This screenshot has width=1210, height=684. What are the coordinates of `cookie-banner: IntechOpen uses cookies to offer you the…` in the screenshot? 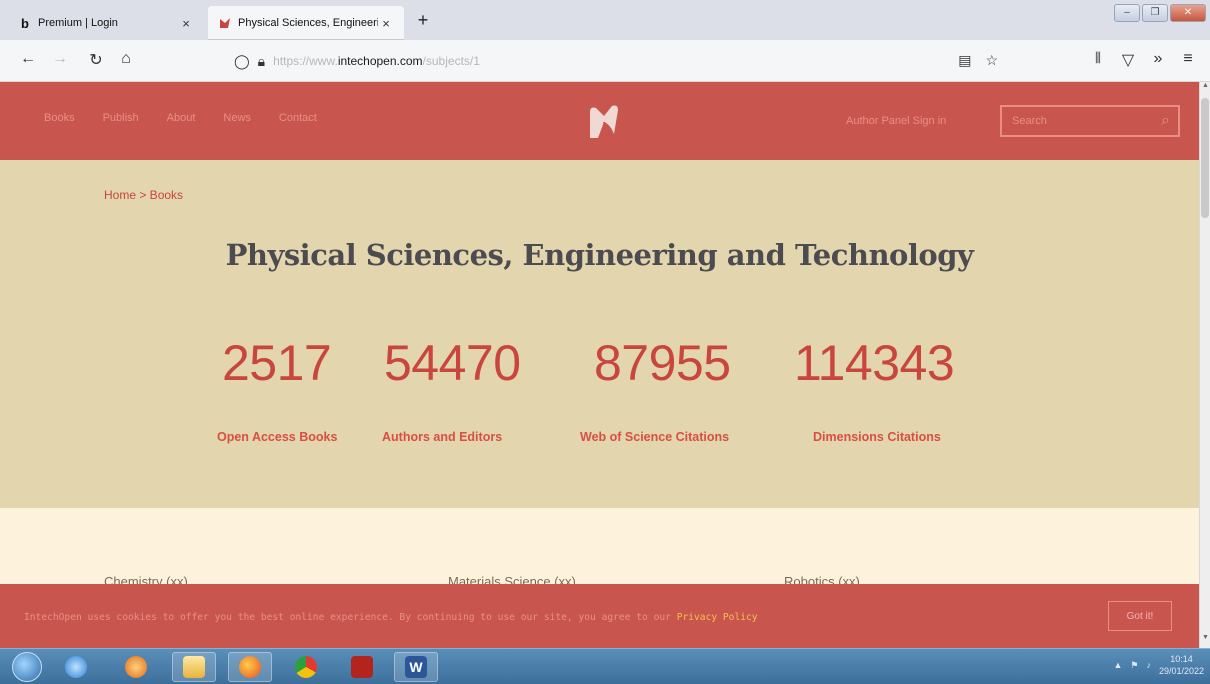 It's located at (599, 616).